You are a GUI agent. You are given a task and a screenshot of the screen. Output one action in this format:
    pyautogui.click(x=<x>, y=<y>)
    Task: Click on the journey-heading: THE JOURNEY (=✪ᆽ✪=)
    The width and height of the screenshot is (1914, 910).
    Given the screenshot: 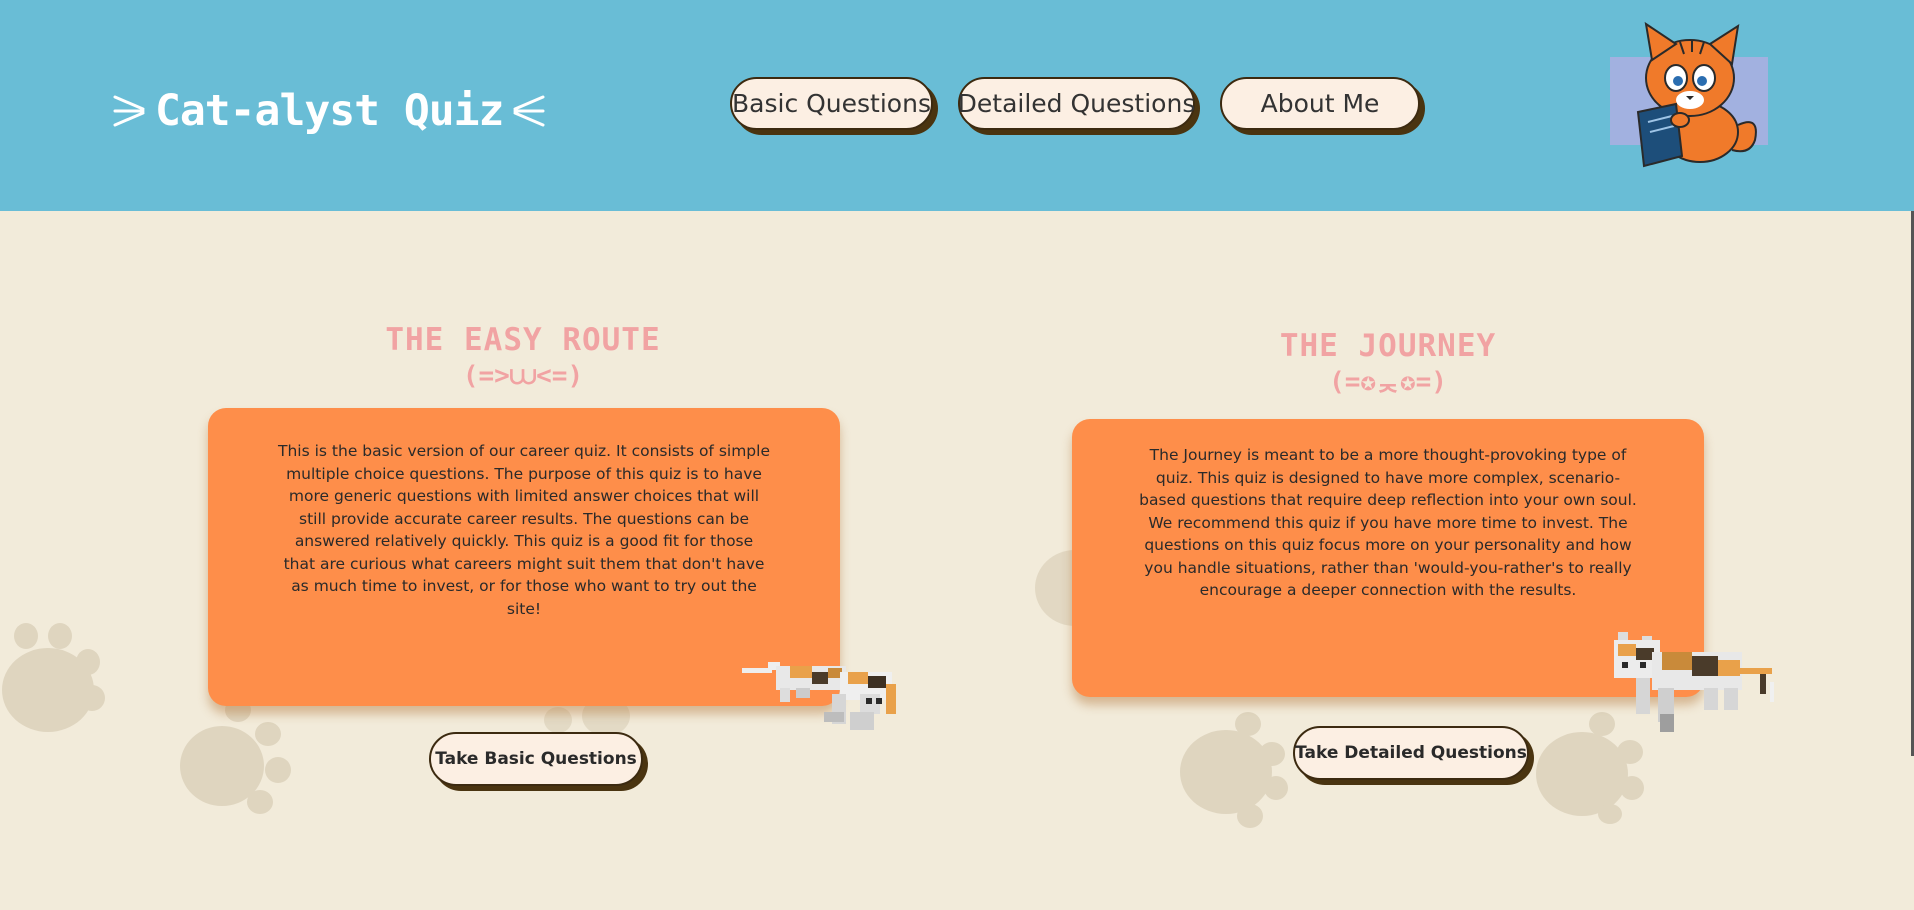 What is the action you would take?
    pyautogui.click(x=1388, y=364)
    